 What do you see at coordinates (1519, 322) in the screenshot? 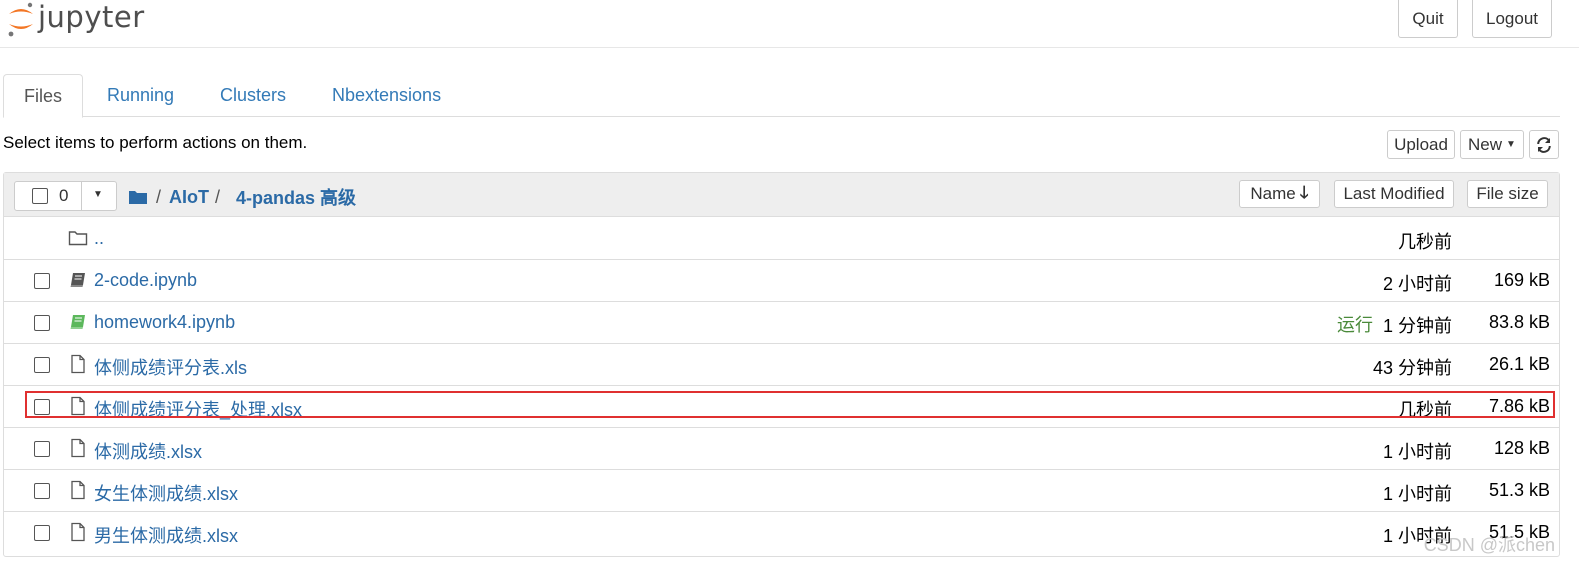
I see `file-size: 83.8 kB` at bounding box center [1519, 322].